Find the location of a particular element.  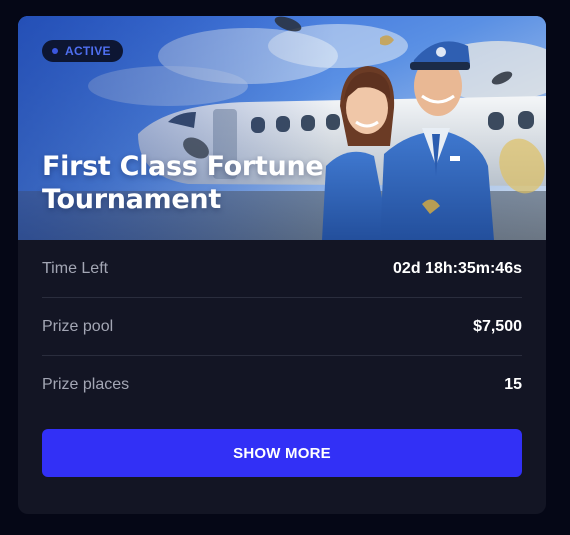

time-left-row: Time Left 02d 18h:35m:46s is located at coordinates (282, 269).